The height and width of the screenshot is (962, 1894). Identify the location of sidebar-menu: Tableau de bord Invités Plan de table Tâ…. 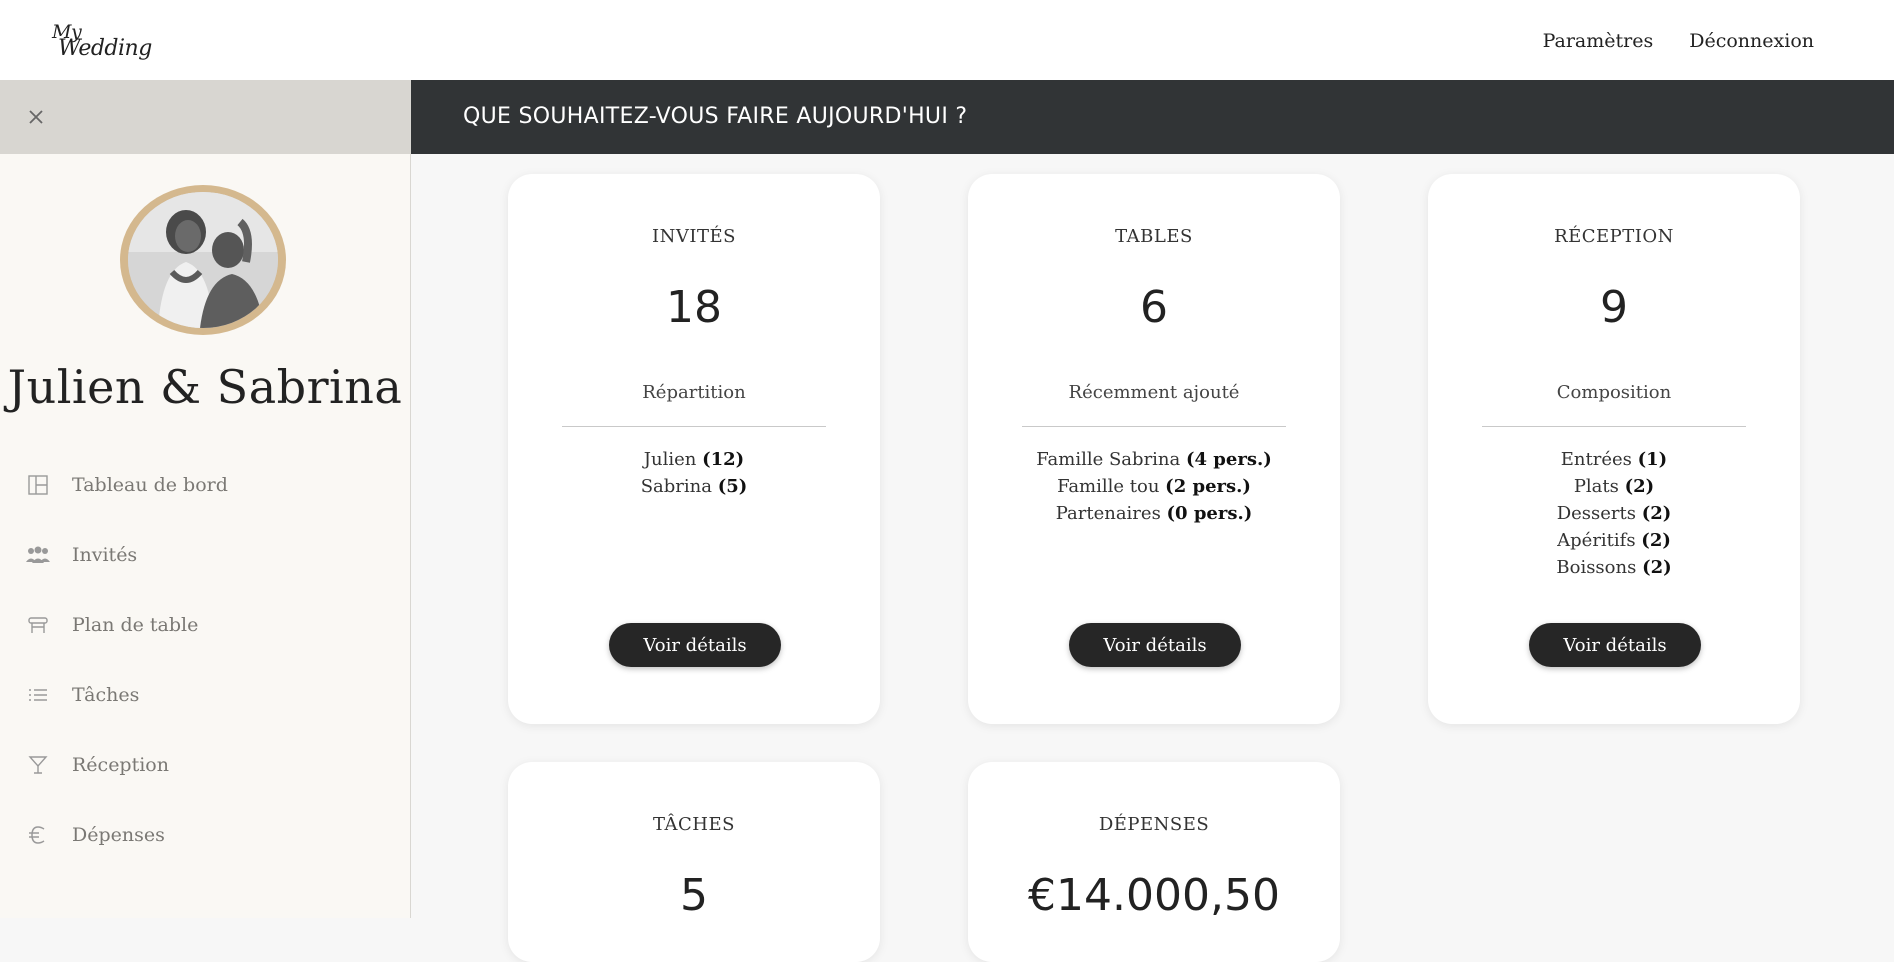
(205, 660).